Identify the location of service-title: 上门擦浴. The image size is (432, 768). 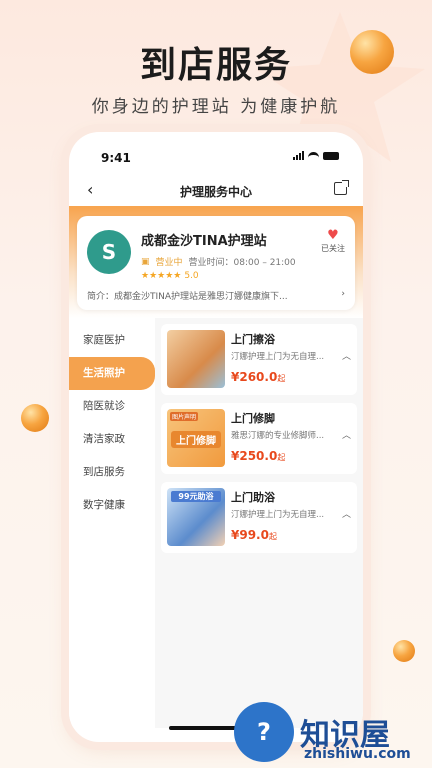
(253, 339).